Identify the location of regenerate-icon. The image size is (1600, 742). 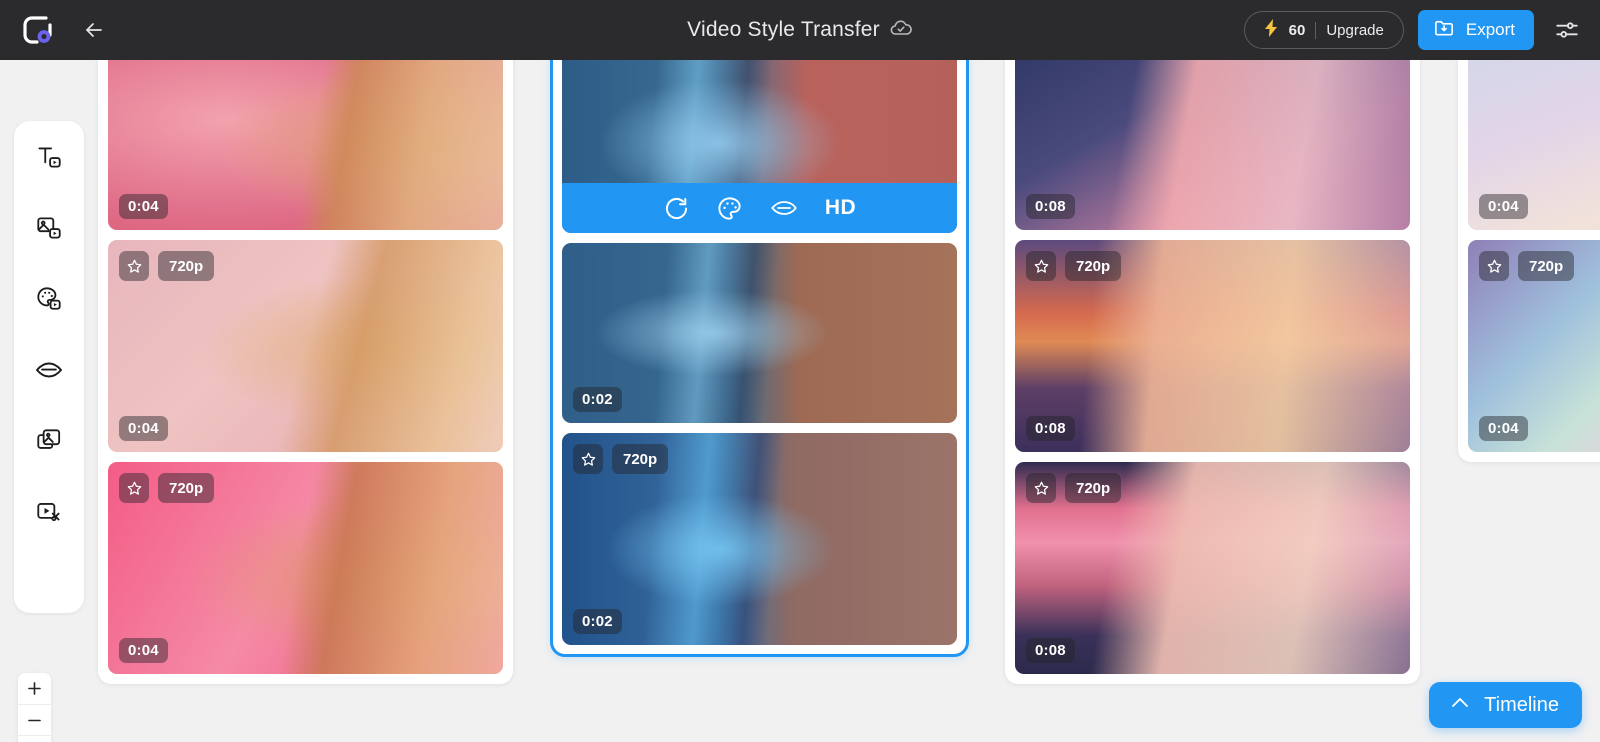
(676, 208).